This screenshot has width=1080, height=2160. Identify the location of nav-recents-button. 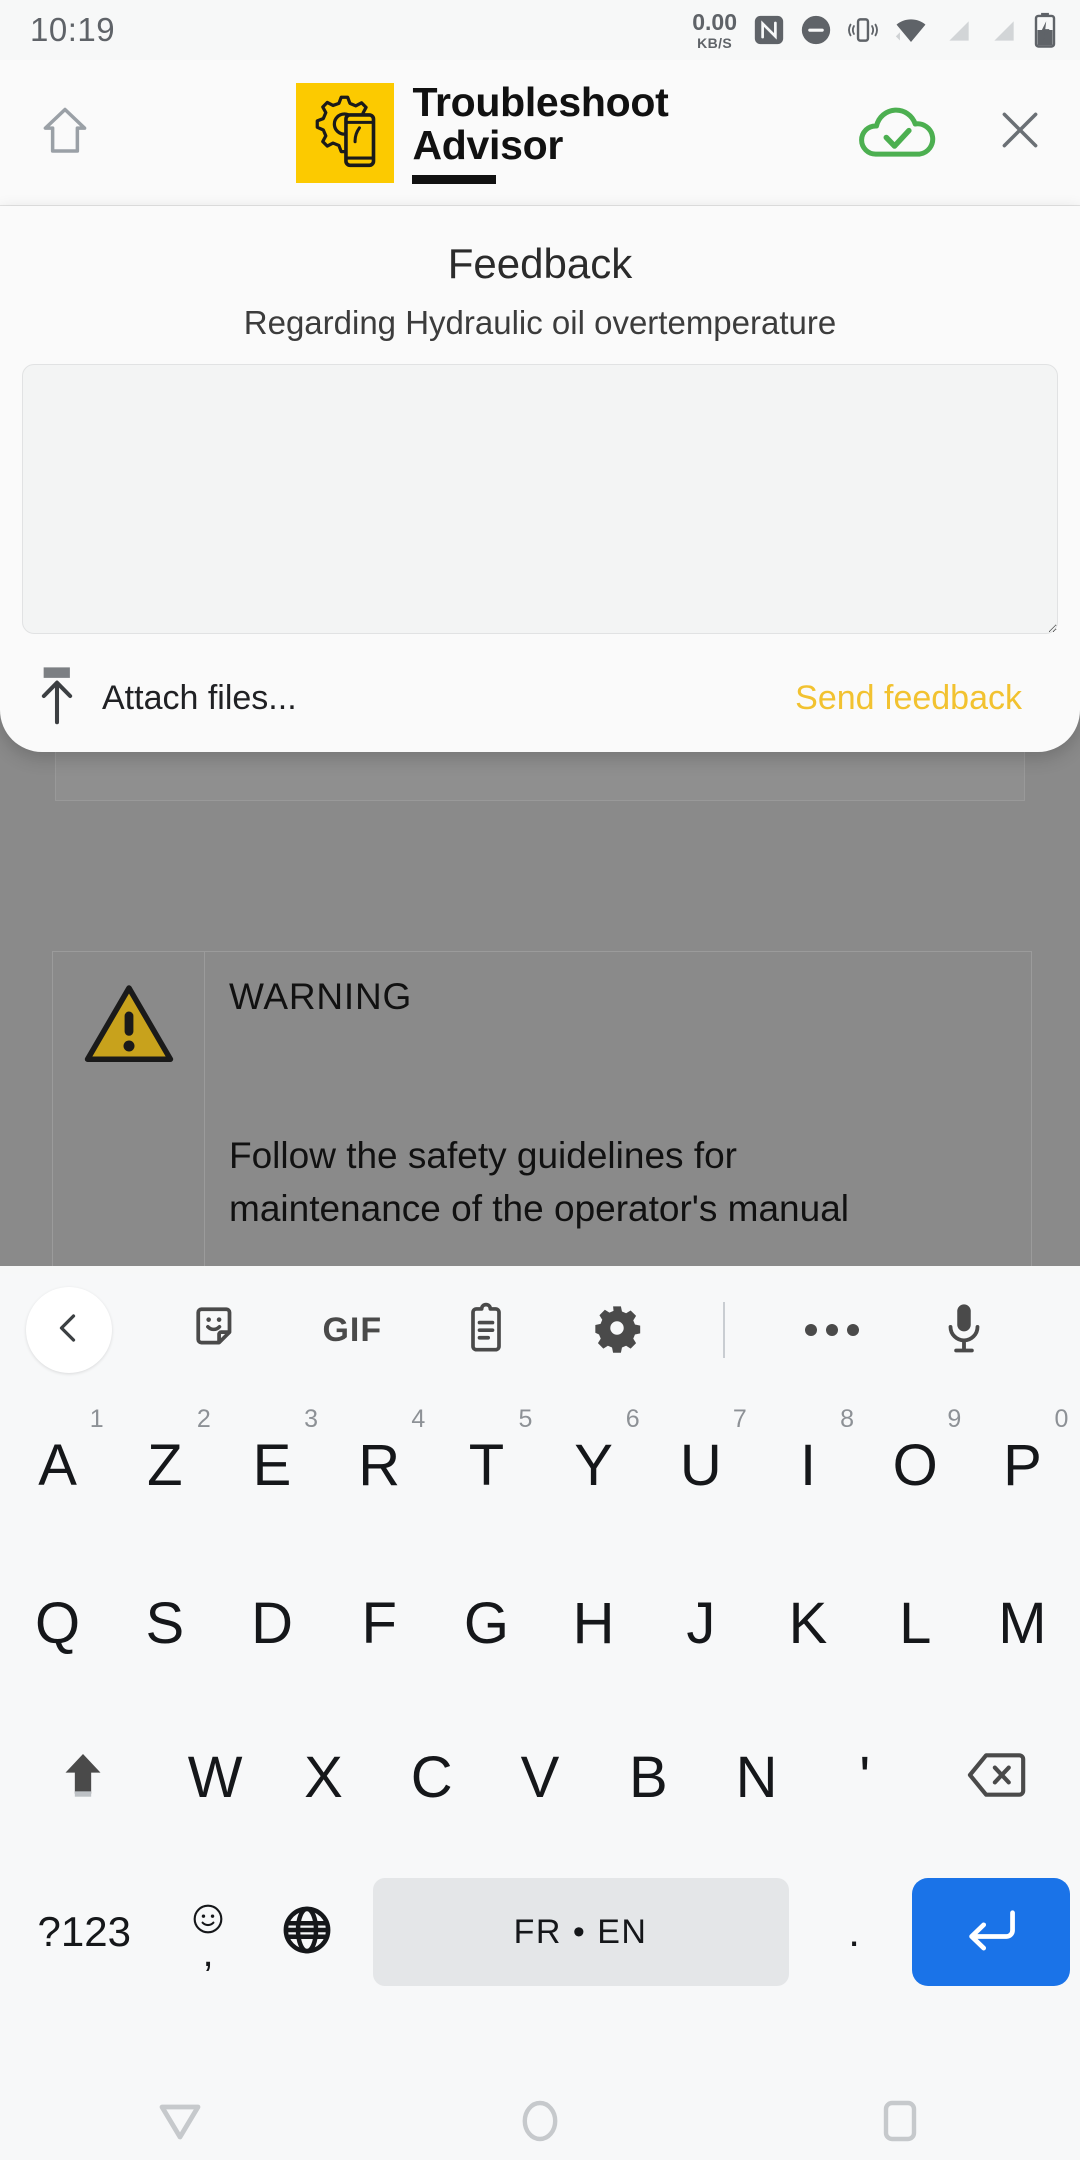
(900, 2123).